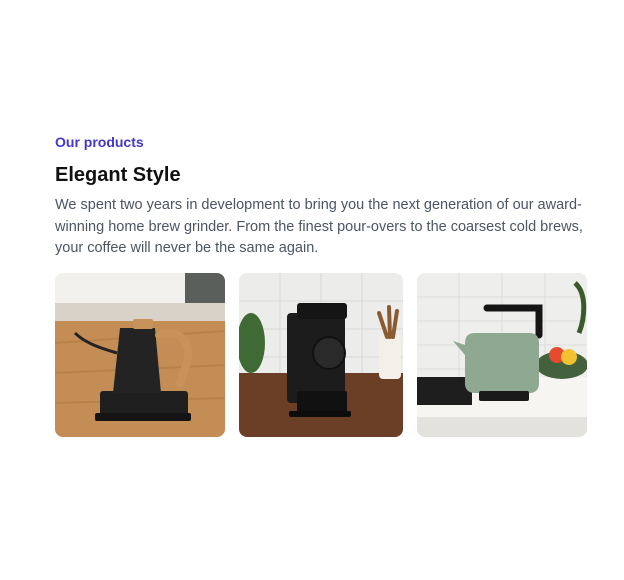 This screenshot has width=624, height=580. Describe the element at coordinates (118, 175) in the screenshot. I see `section-title: Elegant Style` at that location.